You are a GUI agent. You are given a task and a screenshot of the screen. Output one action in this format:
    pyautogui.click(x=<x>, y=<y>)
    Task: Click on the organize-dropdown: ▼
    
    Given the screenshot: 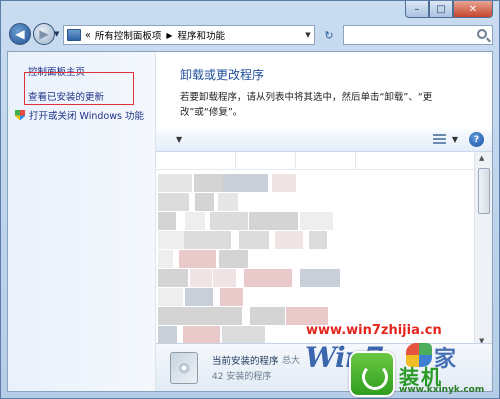 What is the action you would take?
    pyautogui.click(x=179, y=139)
    